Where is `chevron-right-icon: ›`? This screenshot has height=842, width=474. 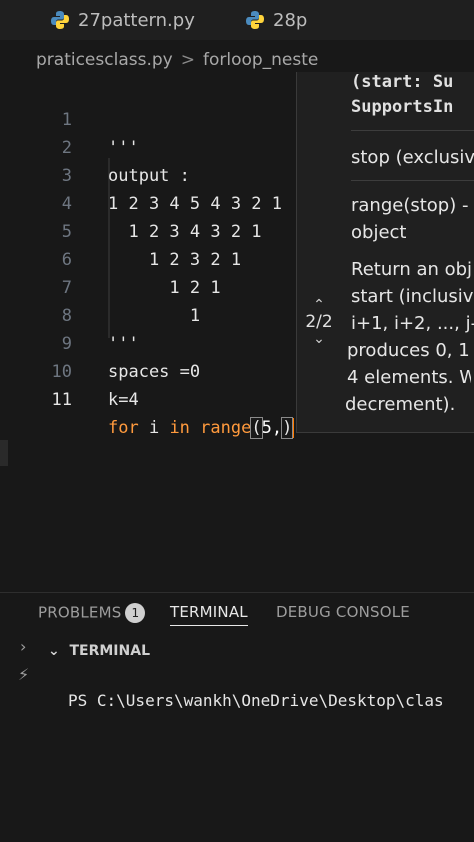
chevron-right-icon: › is located at coordinates (23, 646).